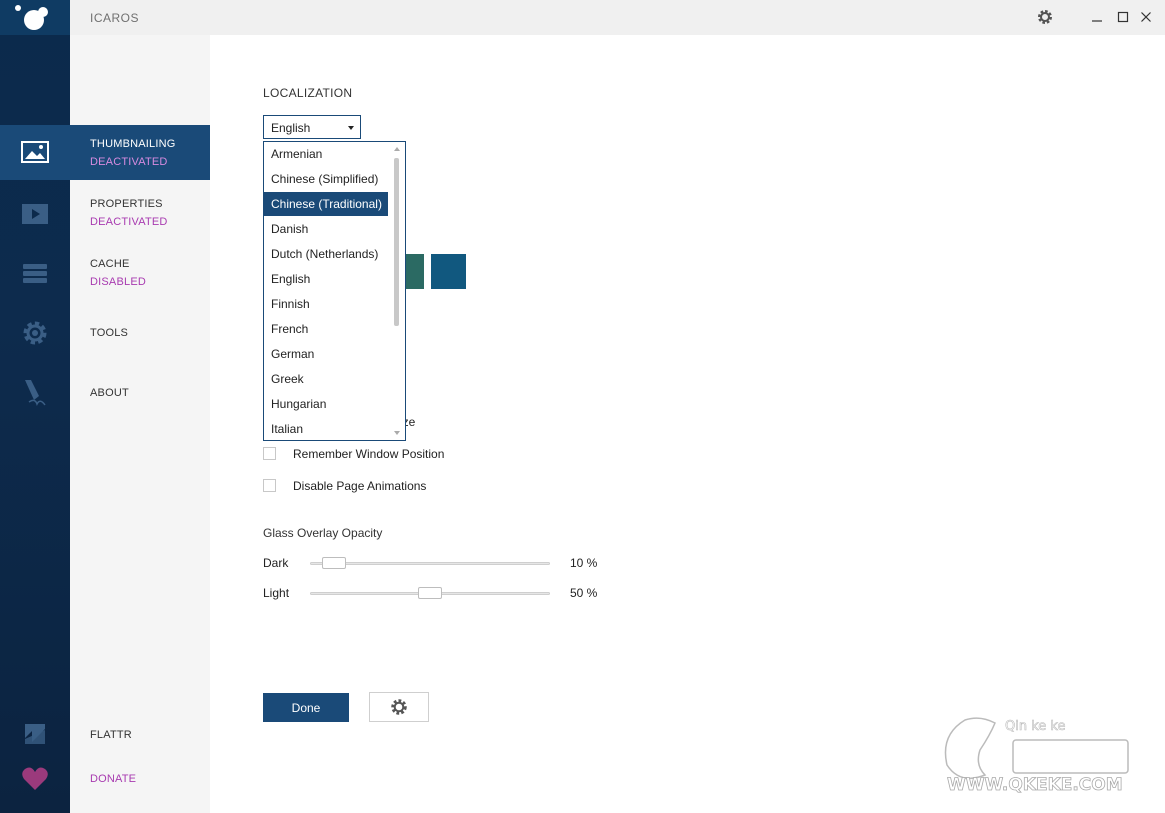 The height and width of the screenshot is (813, 1165). Describe the element at coordinates (369, 454) in the screenshot. I see `checkbox-label: Remember Window Position` at that location.